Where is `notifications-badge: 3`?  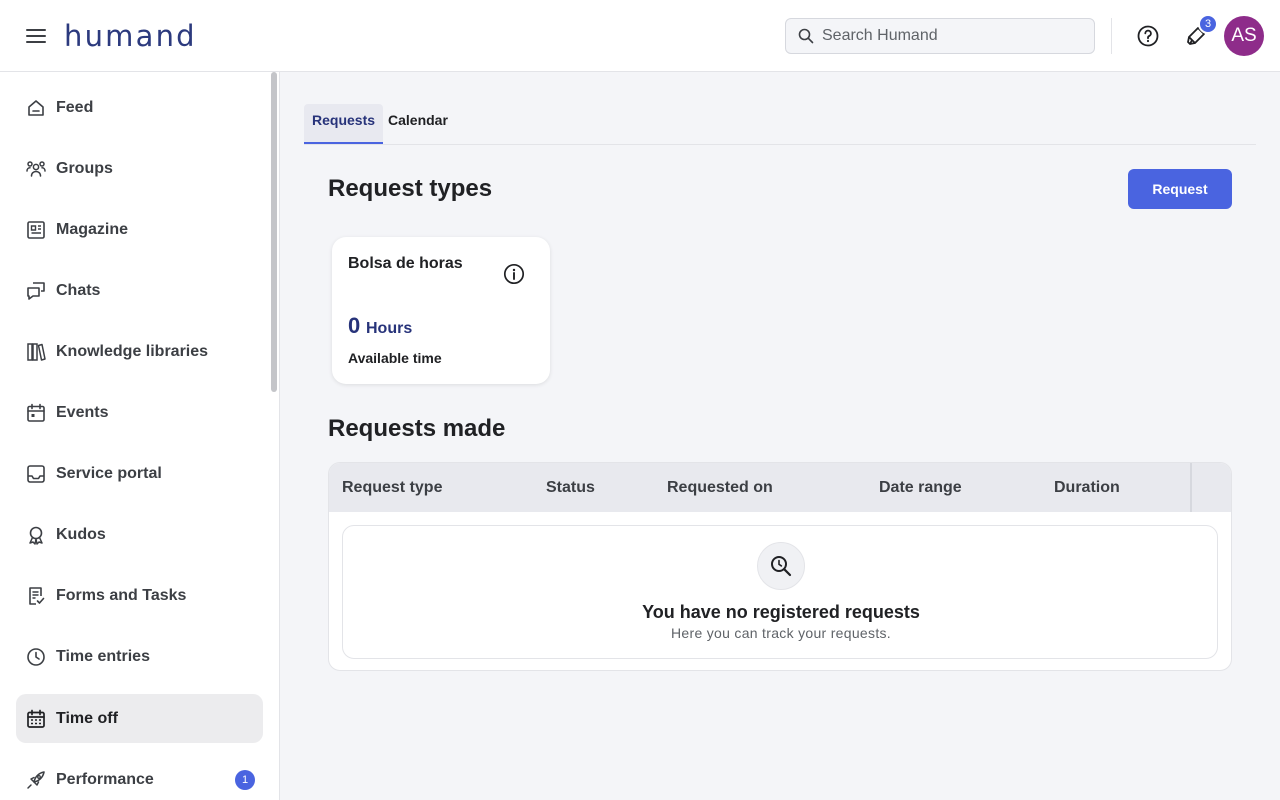
notifications-badge: 3 is located at coordinates (1208, 24).